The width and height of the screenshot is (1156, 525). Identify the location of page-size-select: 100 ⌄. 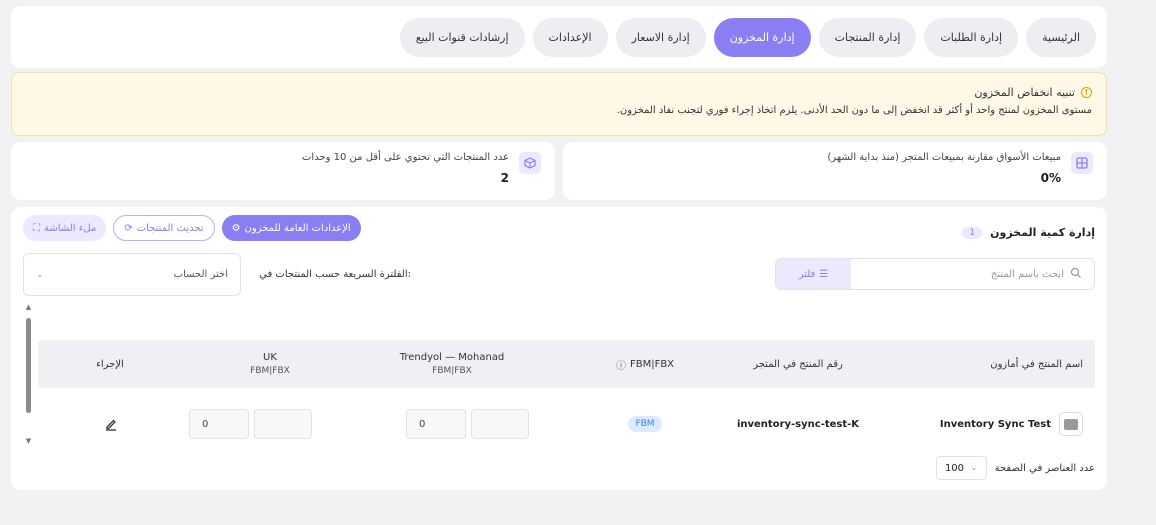
(961, 468).